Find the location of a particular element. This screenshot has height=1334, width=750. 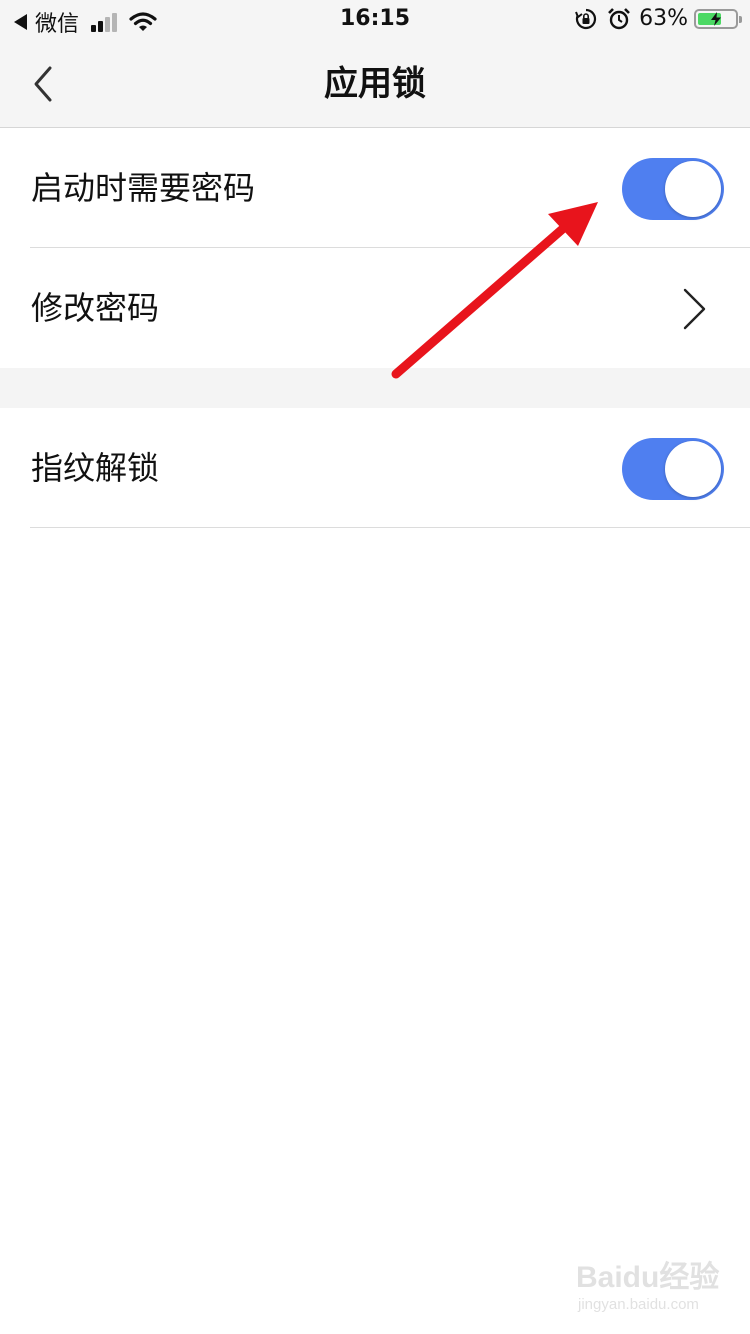

fingerprint-unlock-row: 指纹解锁 is located at coordinates (375, 468).